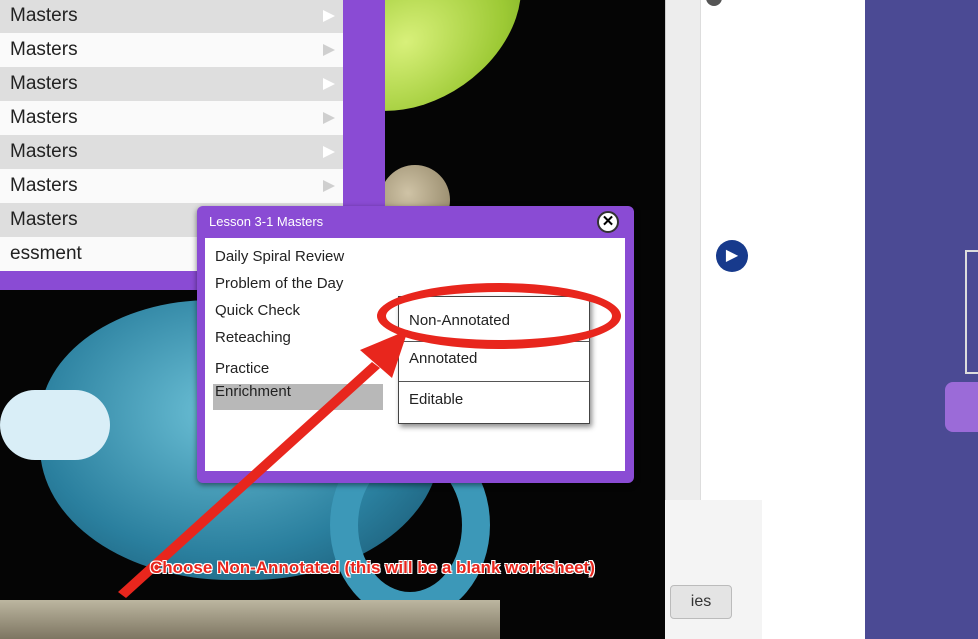 The image size is (978, 639). Describe the element at coordinates (253, 391) in the screenshot. I see `popup-item-enrichment: Enrichment` at that location.